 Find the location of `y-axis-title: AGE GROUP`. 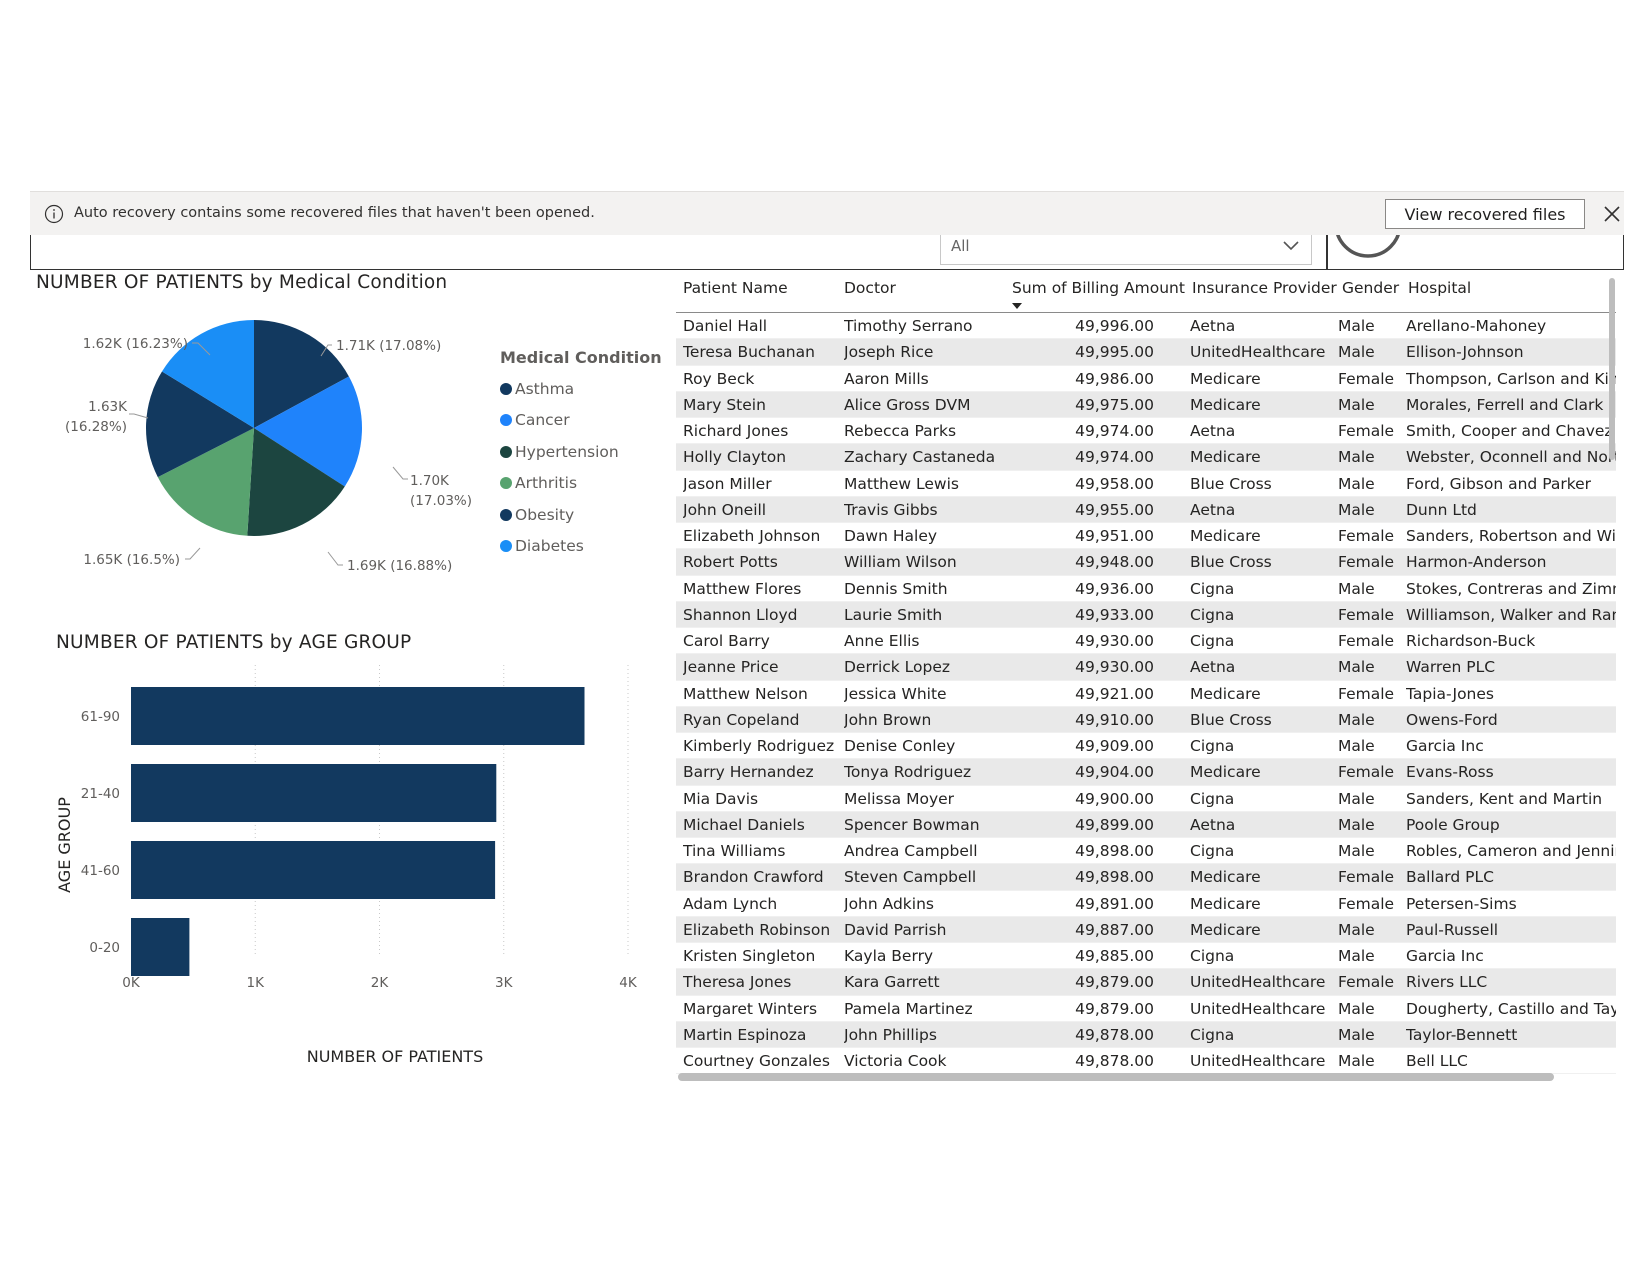

y-axis-title: AGE GROUP is located at coordinates (64, 845).